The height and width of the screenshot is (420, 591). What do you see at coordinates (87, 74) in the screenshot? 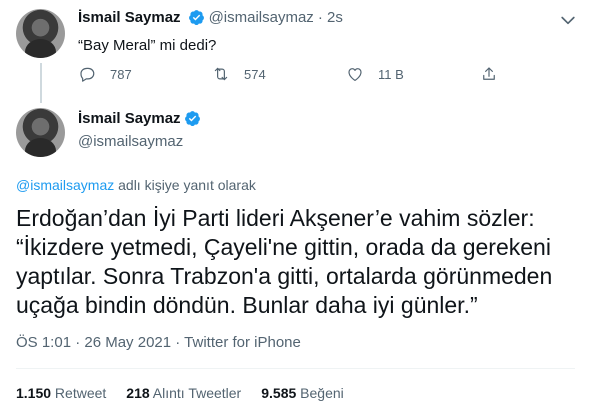
I see `reply-icon` at bounding box center [87, 74].